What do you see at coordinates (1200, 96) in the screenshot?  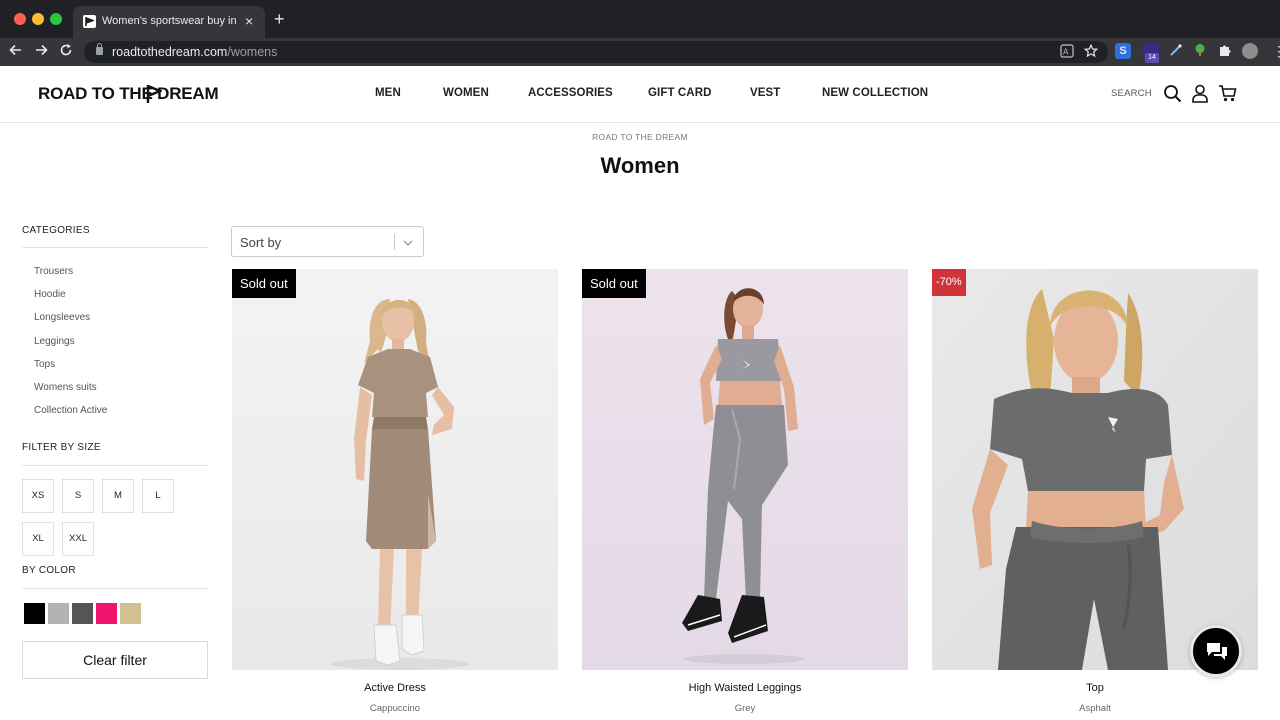 I see `account-icon` at bounding box center [1200, 96].